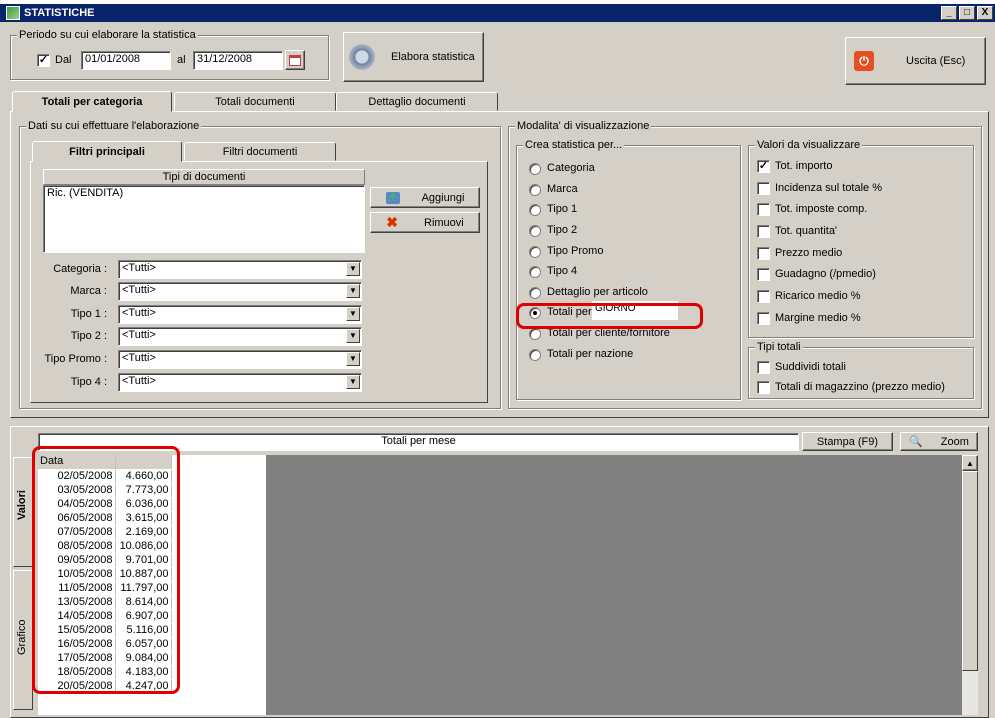 Image resolution: width=995 pixels, height=718 pixels. I want to click on calendar-button, so click(295, 60).